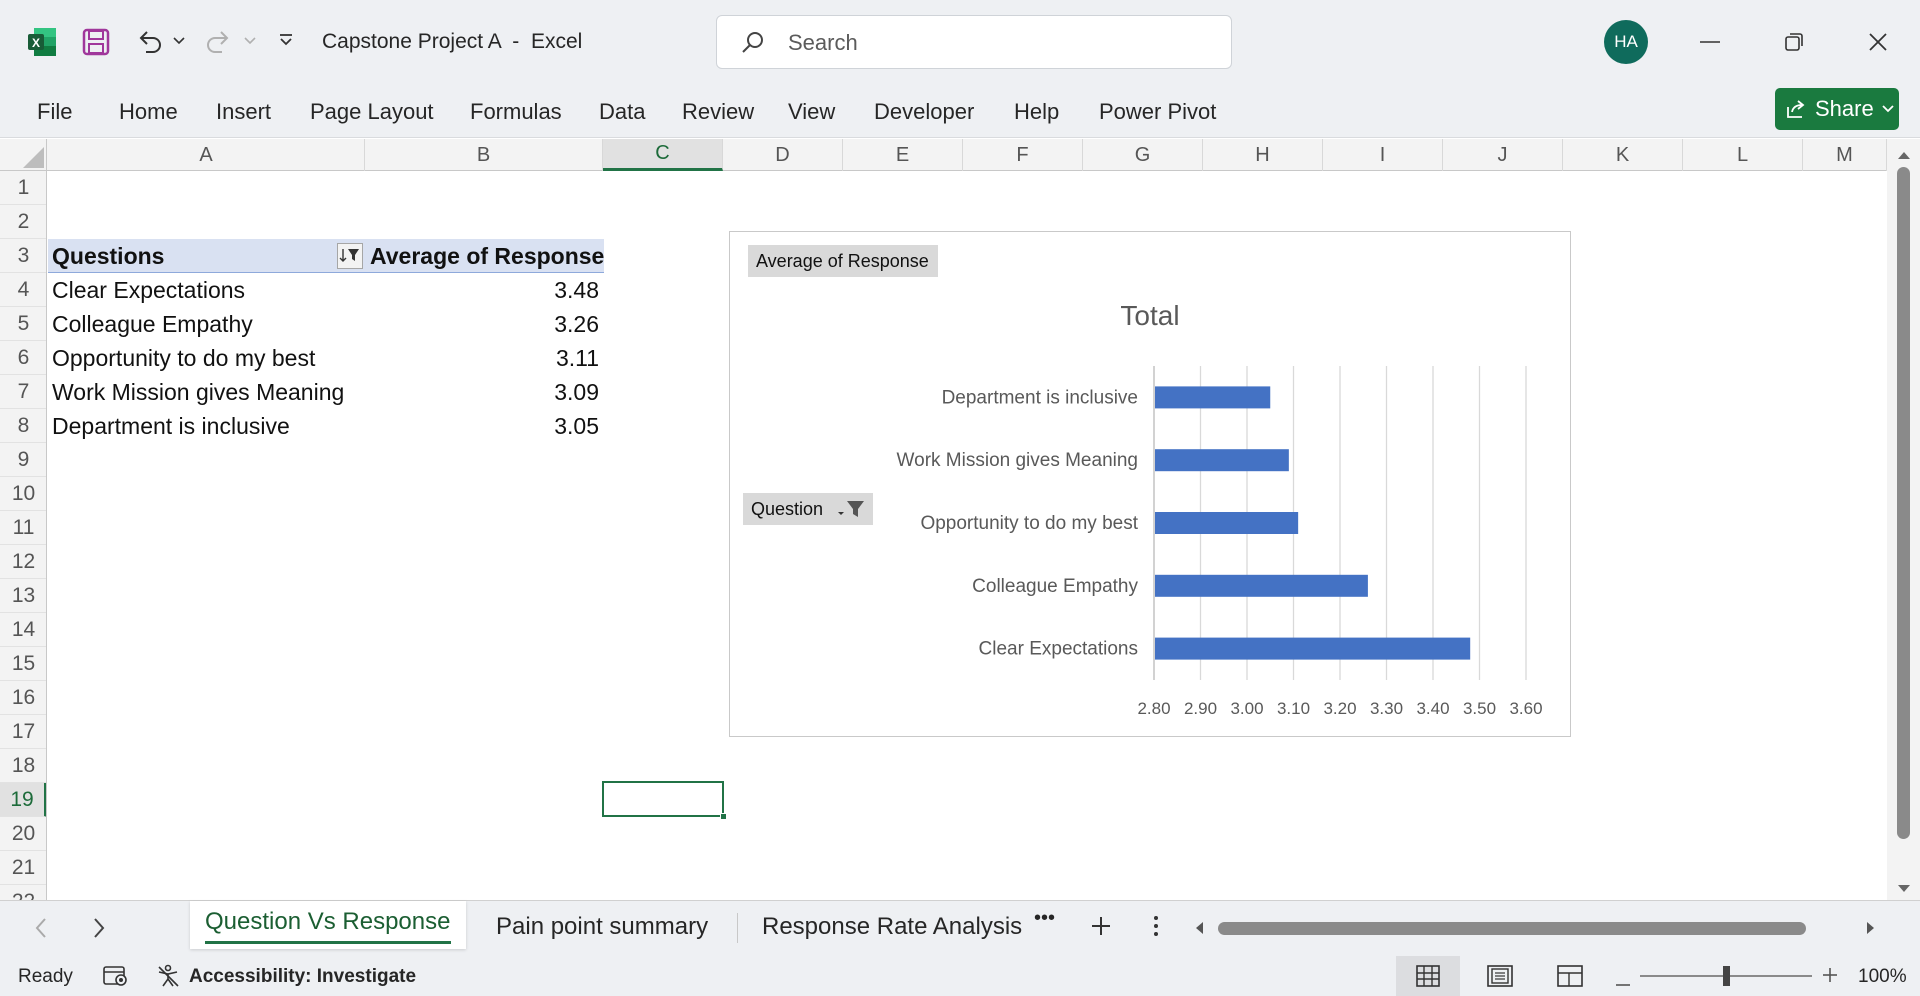  I want to click on row-header-10: 10, so click(23, 494).